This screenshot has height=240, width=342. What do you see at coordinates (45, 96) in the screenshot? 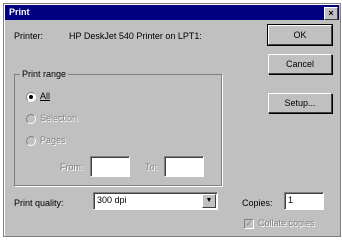
I see `radio-all-label: All` at bounding box center [45, 96].